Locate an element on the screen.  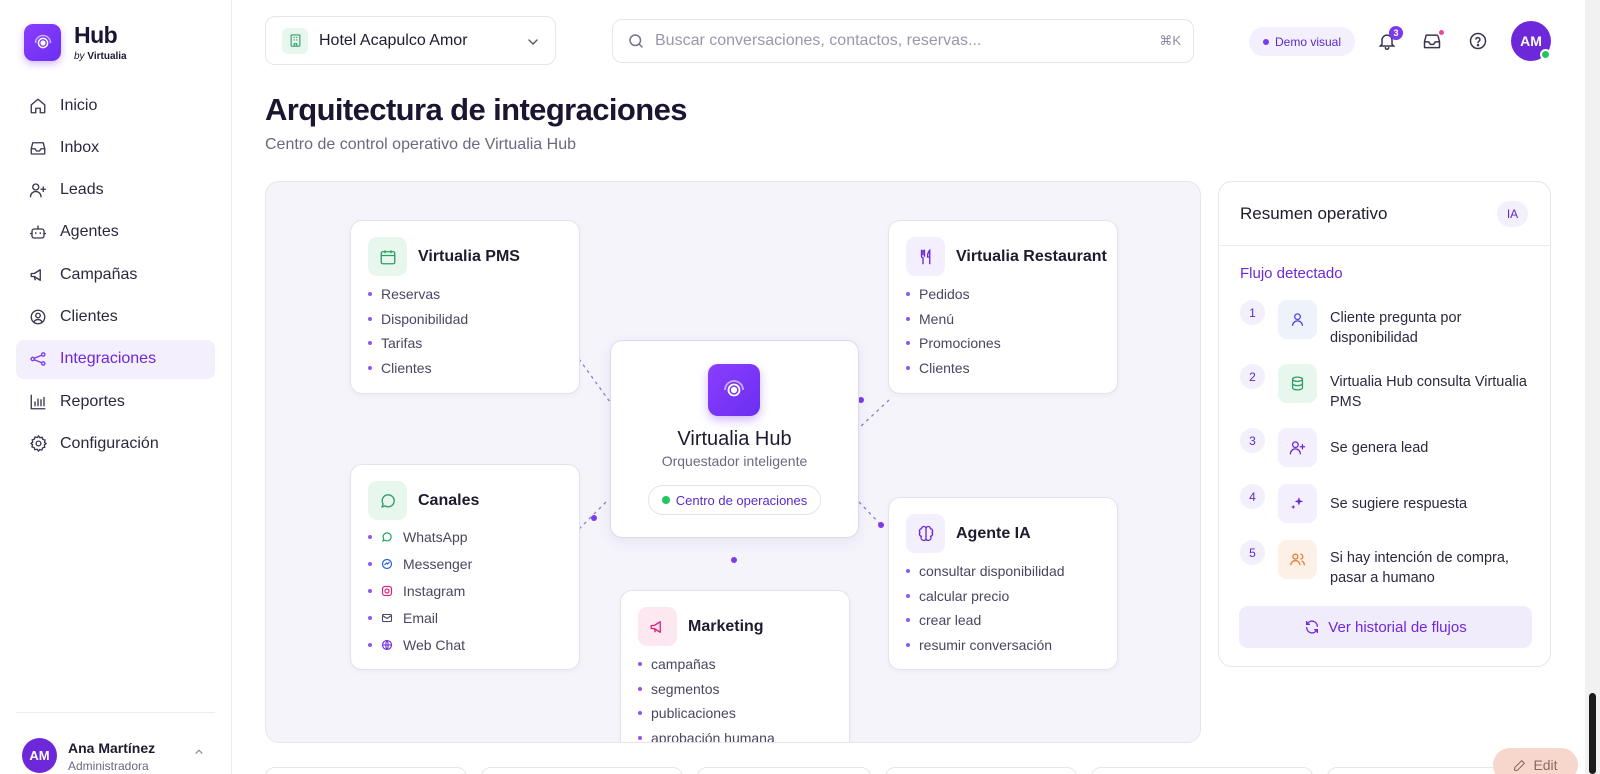
flow-history-label: Ver historial de flujos is located at coordinates (1397, 627).